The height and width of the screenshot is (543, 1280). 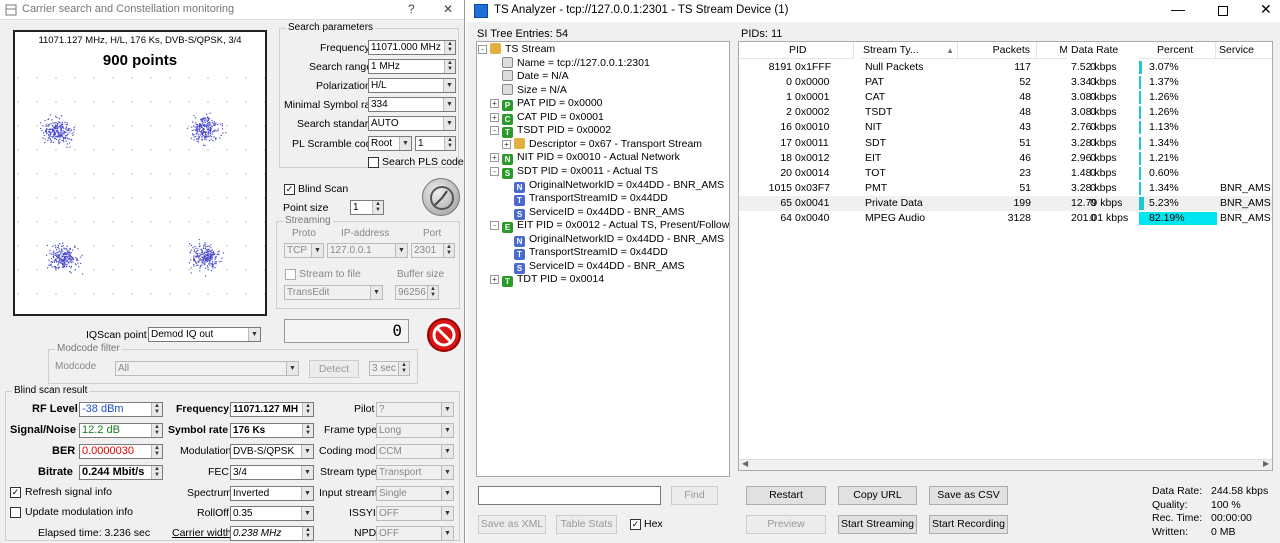 What do you see at coordinates (1266, 463) in the screenshot?
I see `scroll-right-icon: ▶` at bounding box center [1266, 463].